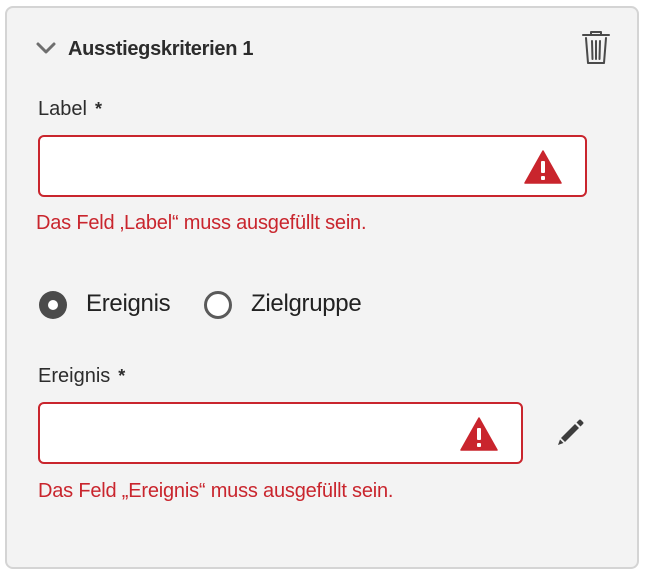  Describe the element at coordinates (596, 48) in the screenshot. I see `trash-icon` at that location.